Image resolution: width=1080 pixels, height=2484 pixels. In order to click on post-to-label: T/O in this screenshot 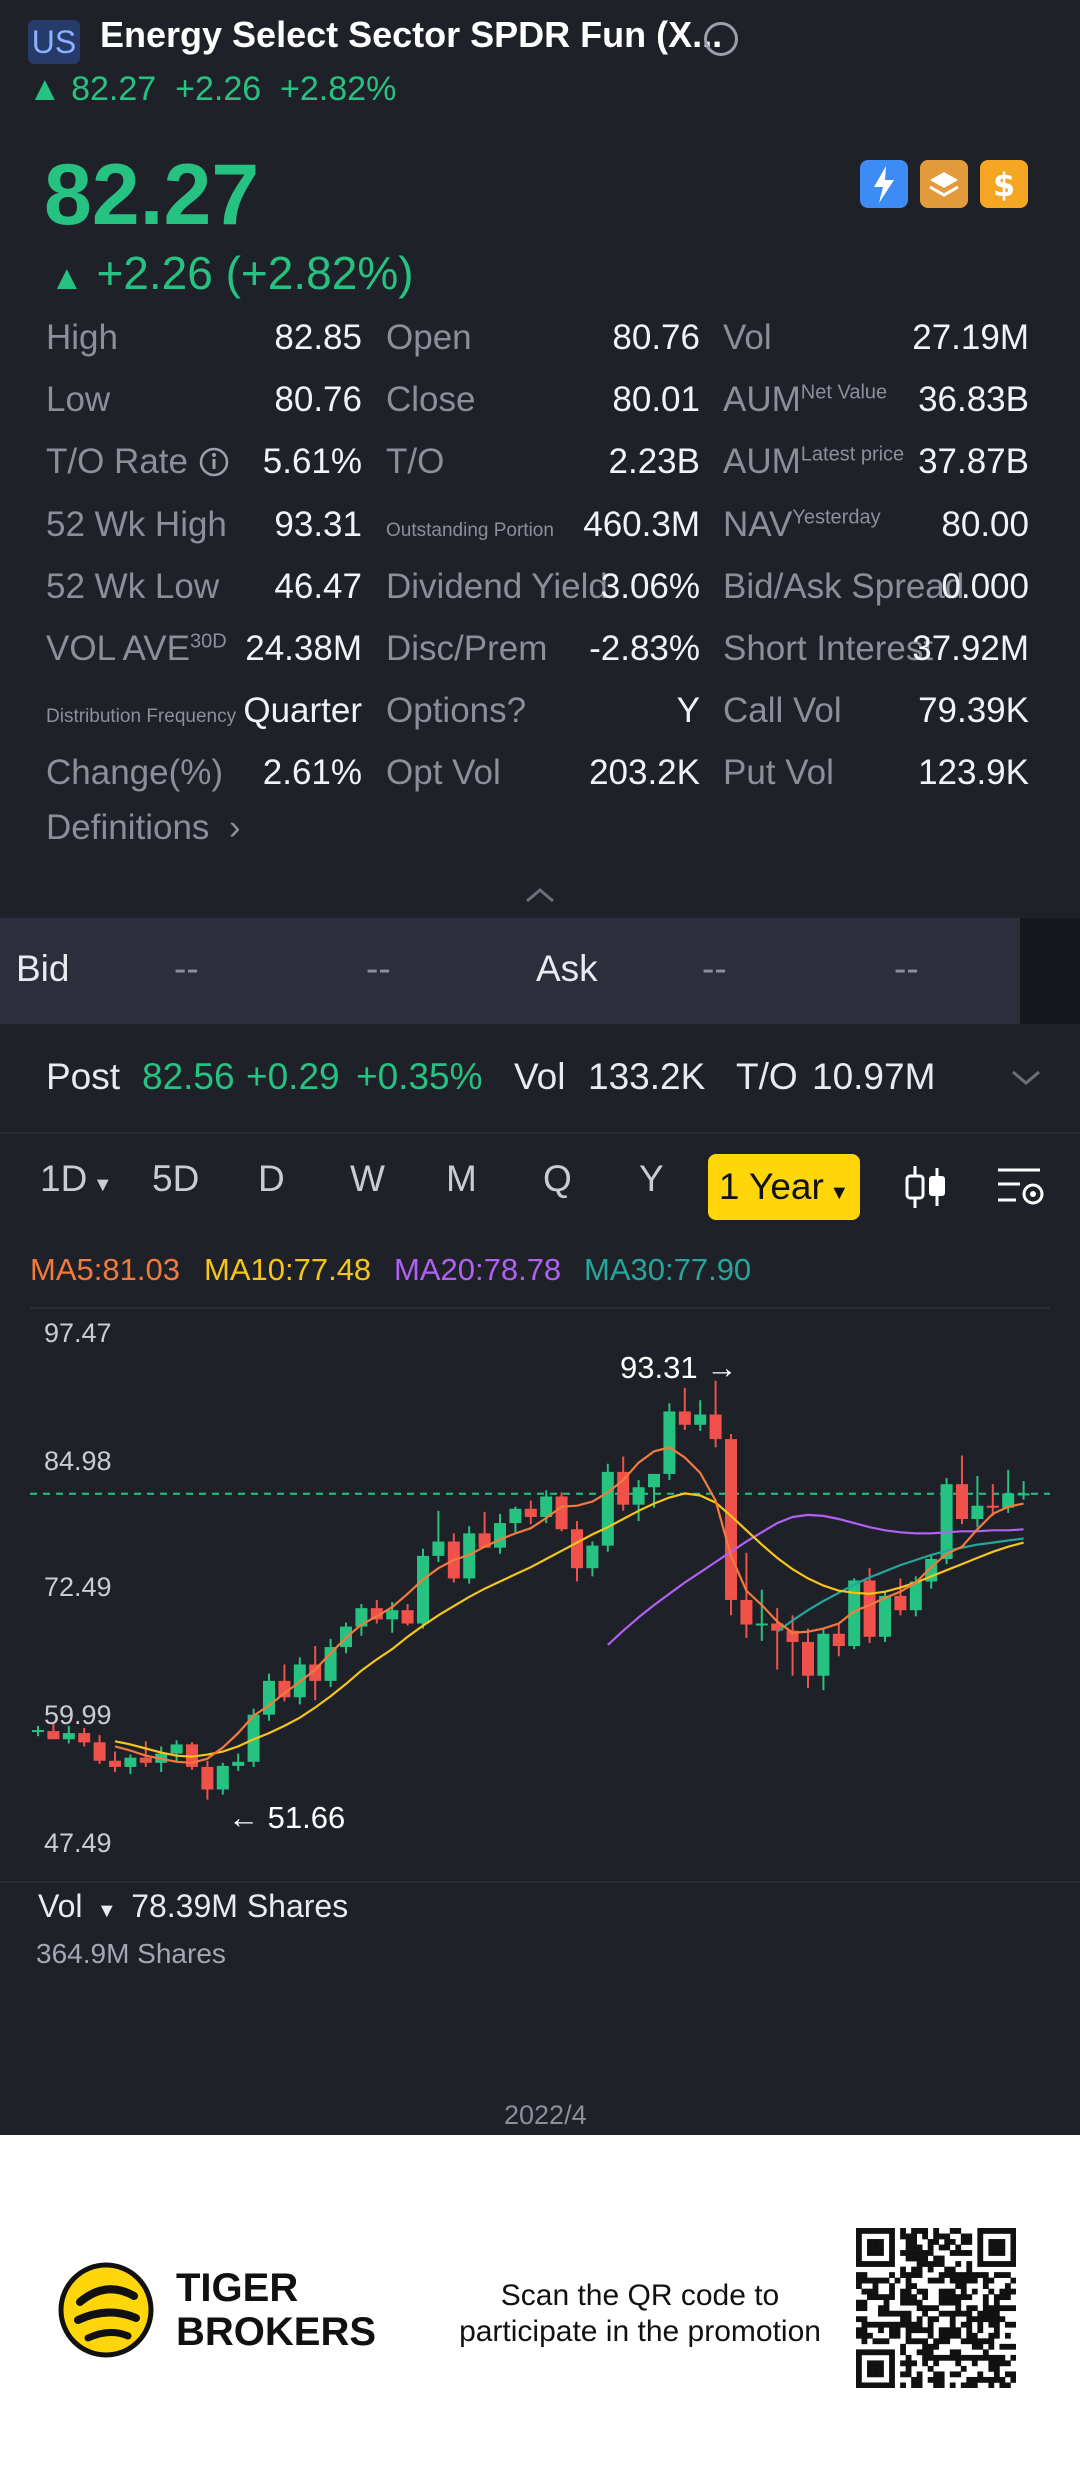, I will do `click(767, 1076)`.